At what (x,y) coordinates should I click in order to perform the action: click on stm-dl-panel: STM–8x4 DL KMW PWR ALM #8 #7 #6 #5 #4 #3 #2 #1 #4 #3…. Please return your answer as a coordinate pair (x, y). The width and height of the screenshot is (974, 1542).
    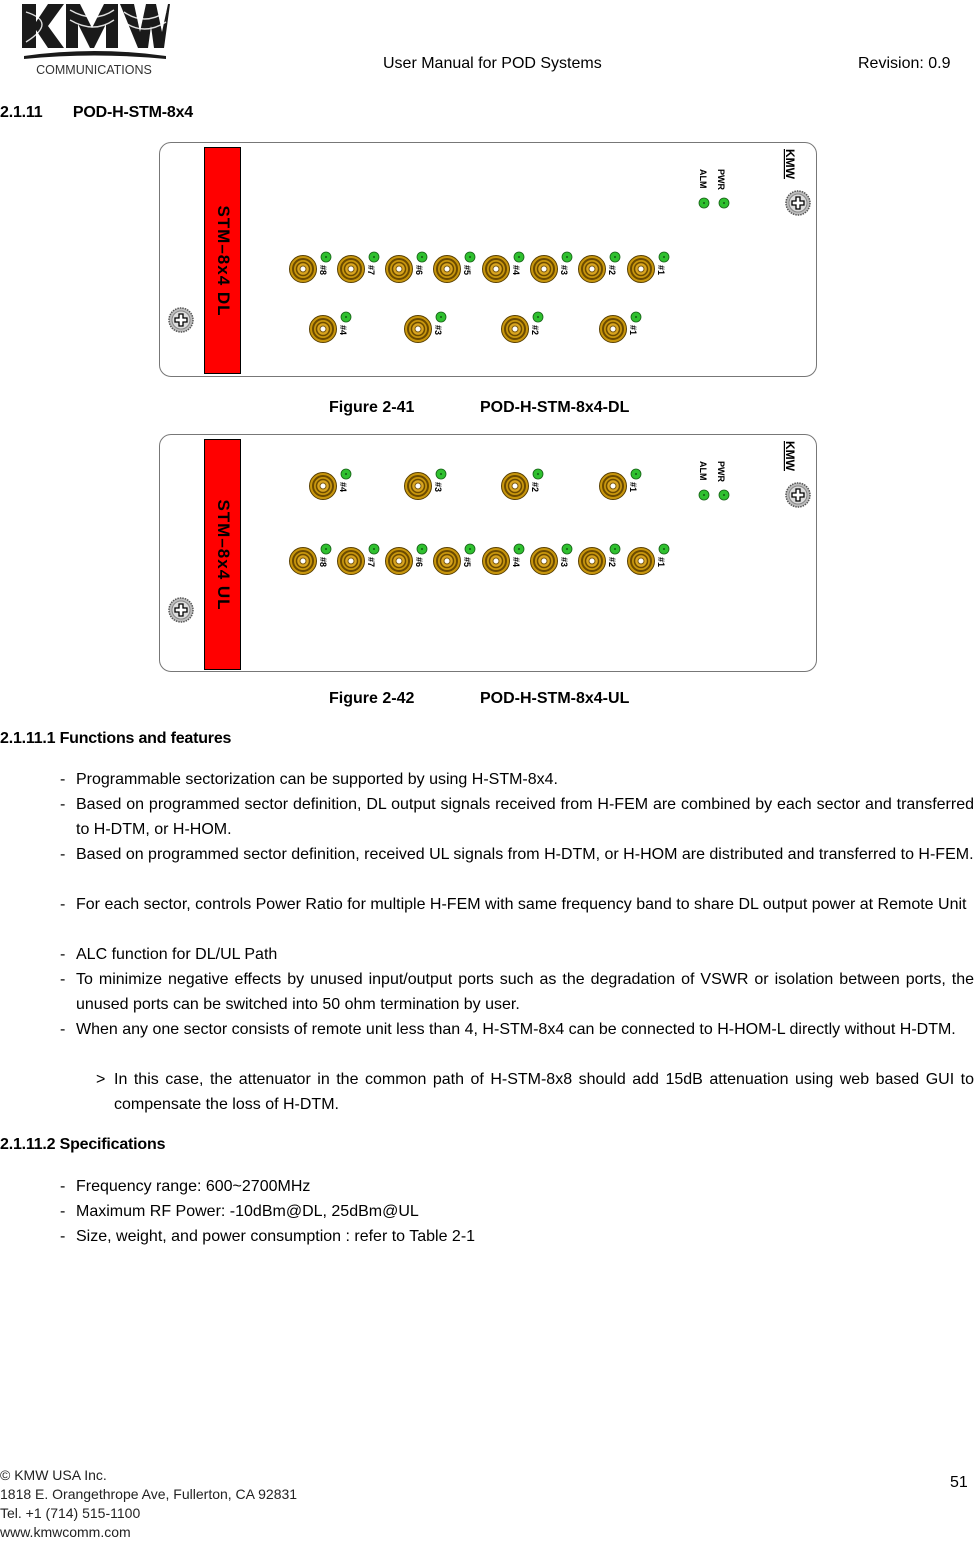
    Looking at the image, I should click on (488, 259).